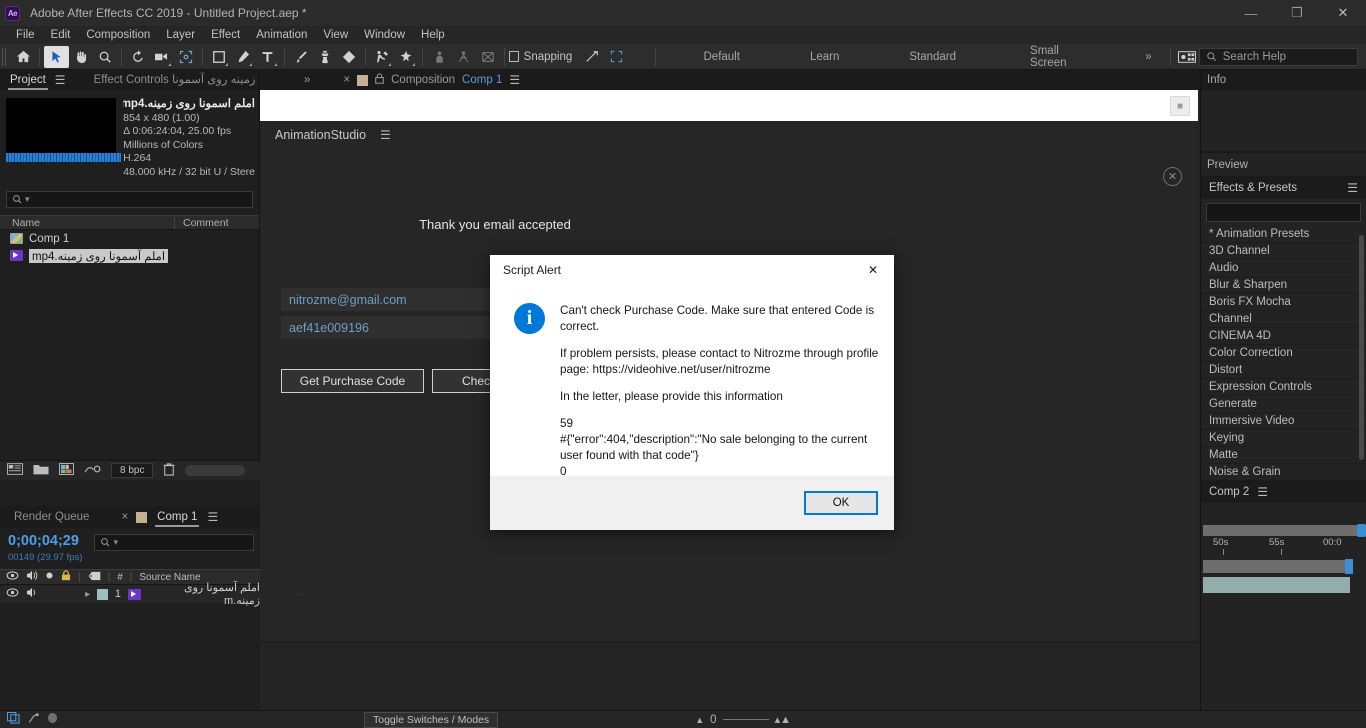  What do you see at coordinates (592, 57) in the screenshot?
I see `snapping-mode-icon` at bounding box center [592, 57].